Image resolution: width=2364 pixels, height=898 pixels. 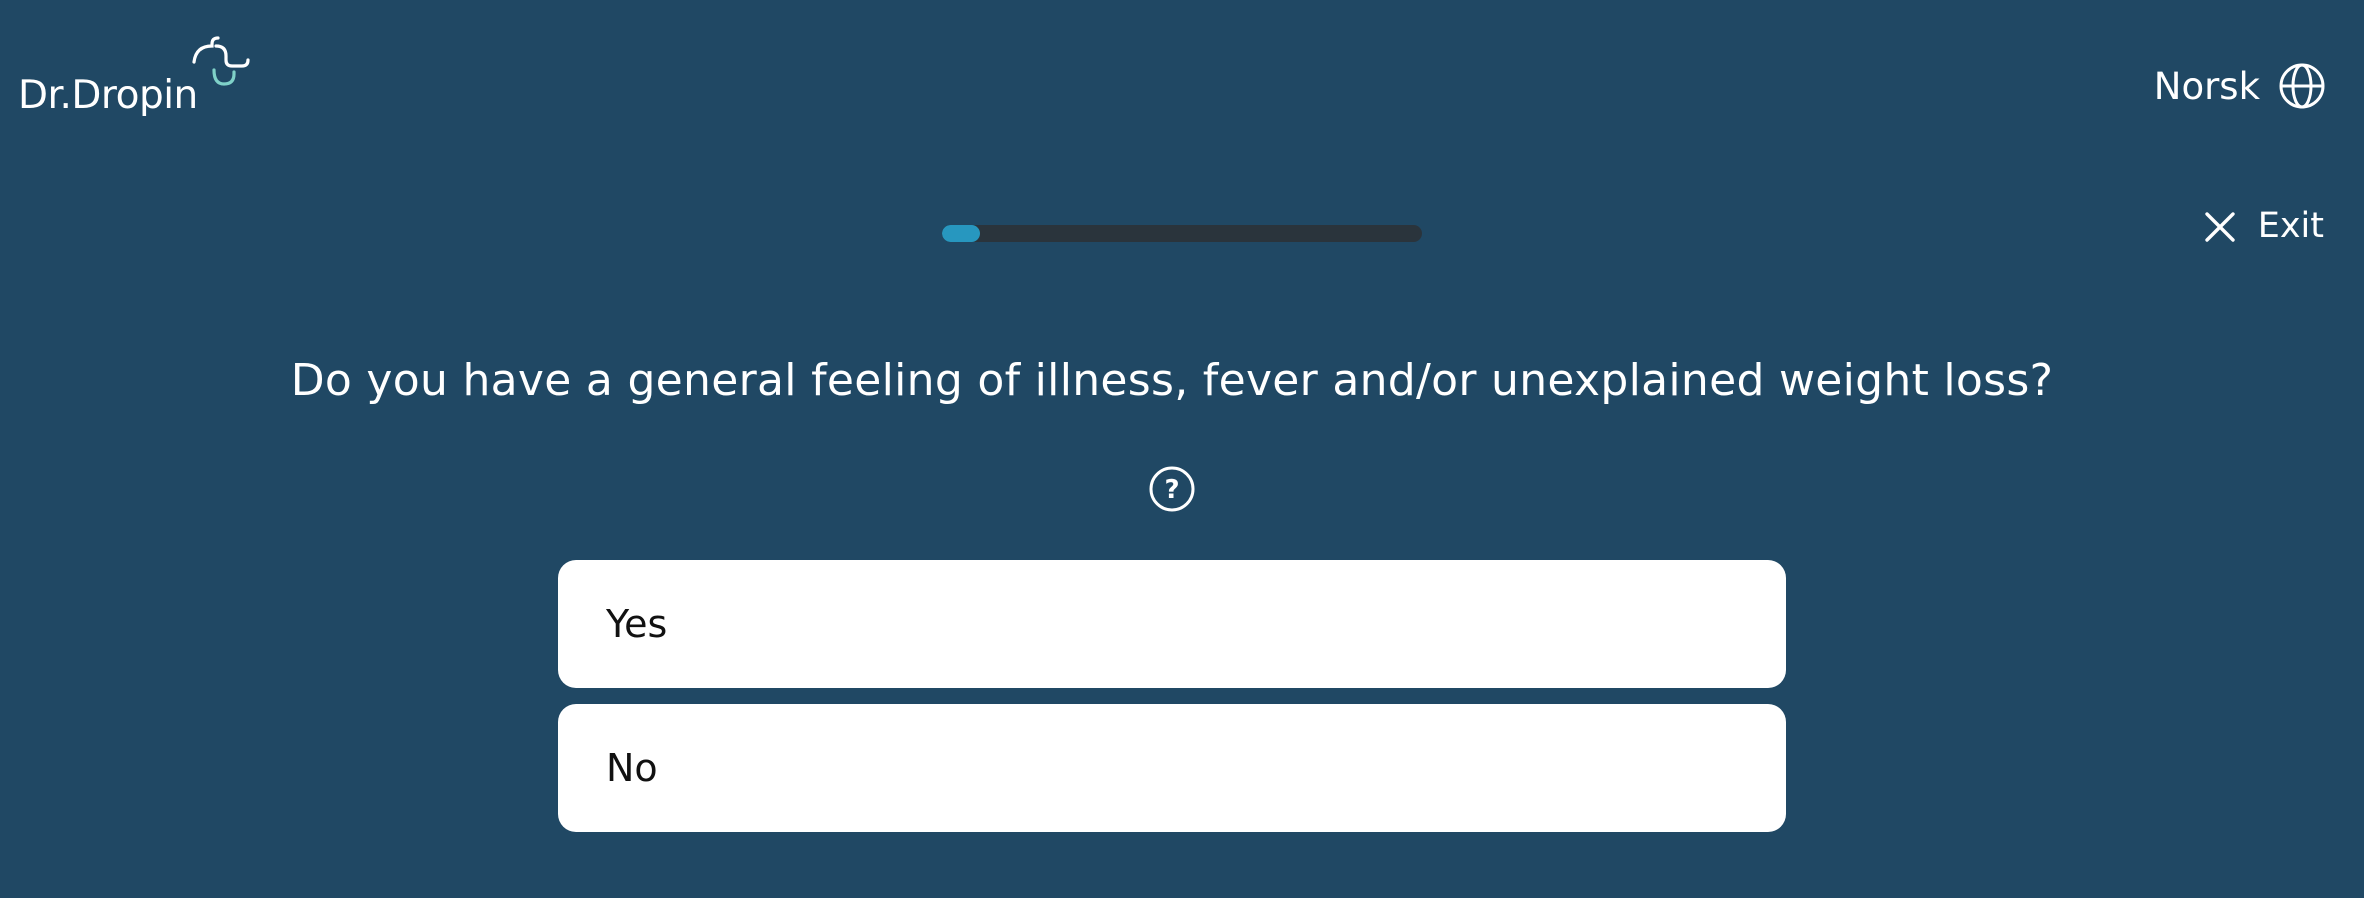 I want to click on answer-yes-label: Yes, so click(x=637, y=624).